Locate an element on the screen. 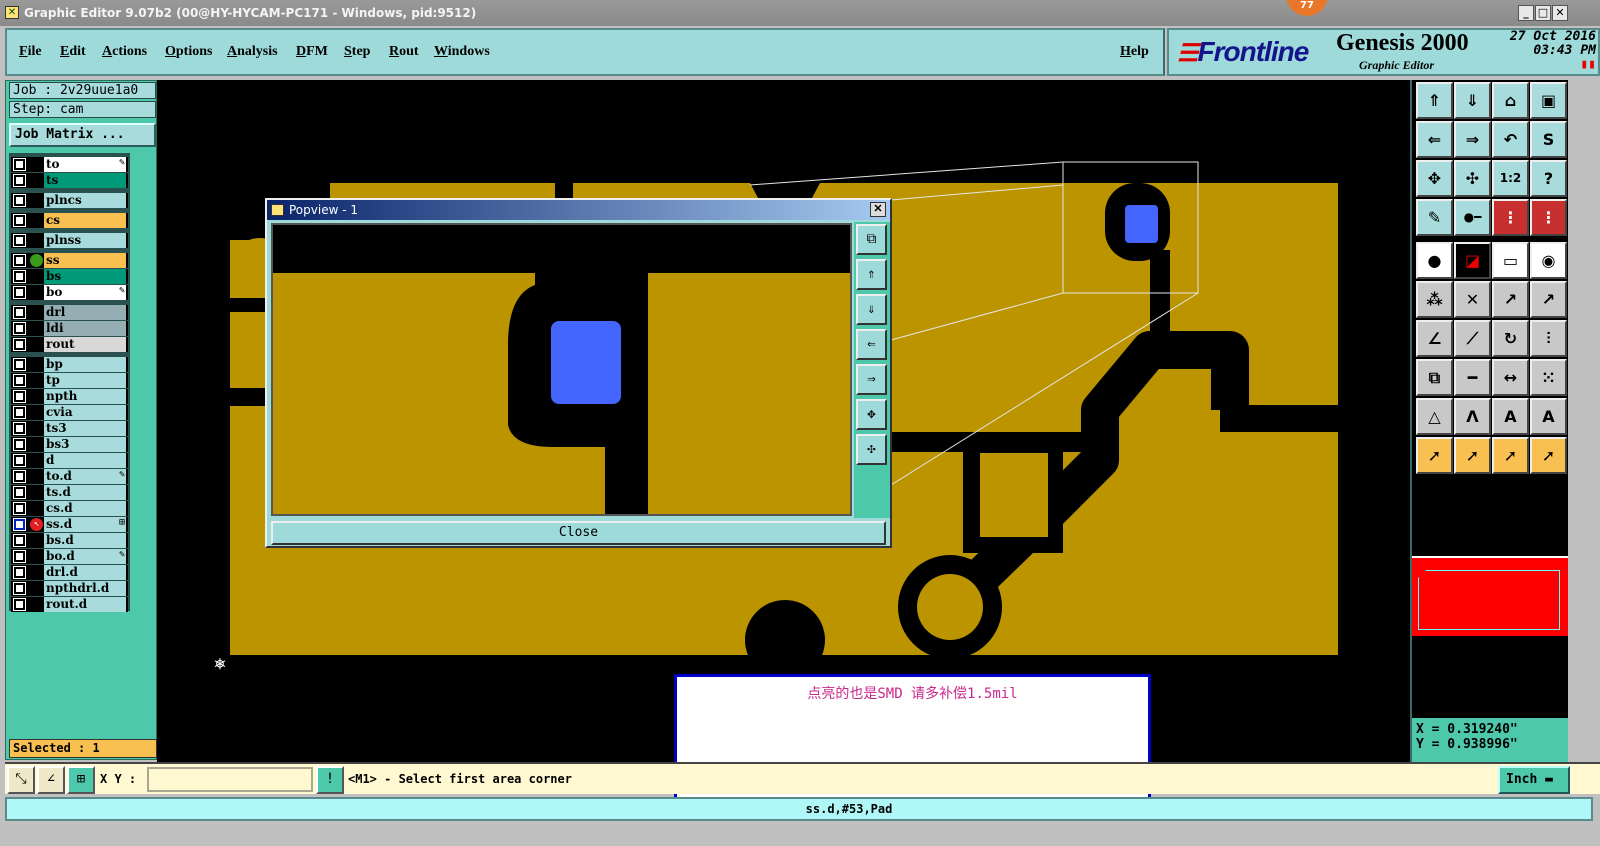 This screenshot has width=1600, height=846. snap-icon: S is located at coordinates (1548, 139).